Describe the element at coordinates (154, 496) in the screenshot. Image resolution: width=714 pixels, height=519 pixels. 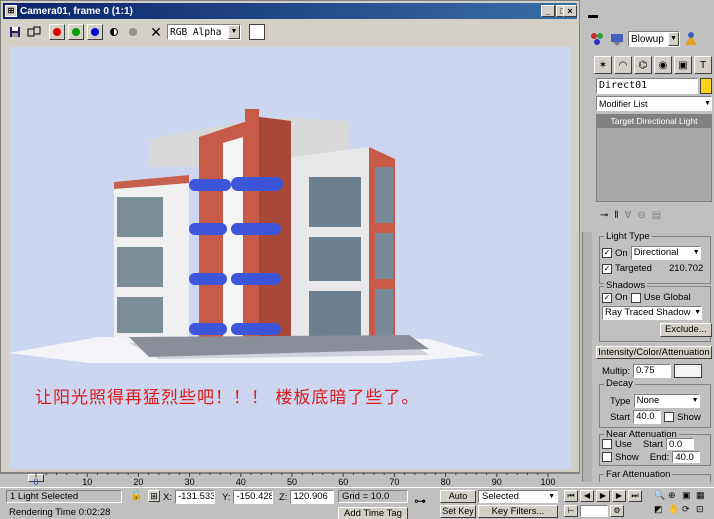
I see `absolute-mode-icon: ⊞` at that location.